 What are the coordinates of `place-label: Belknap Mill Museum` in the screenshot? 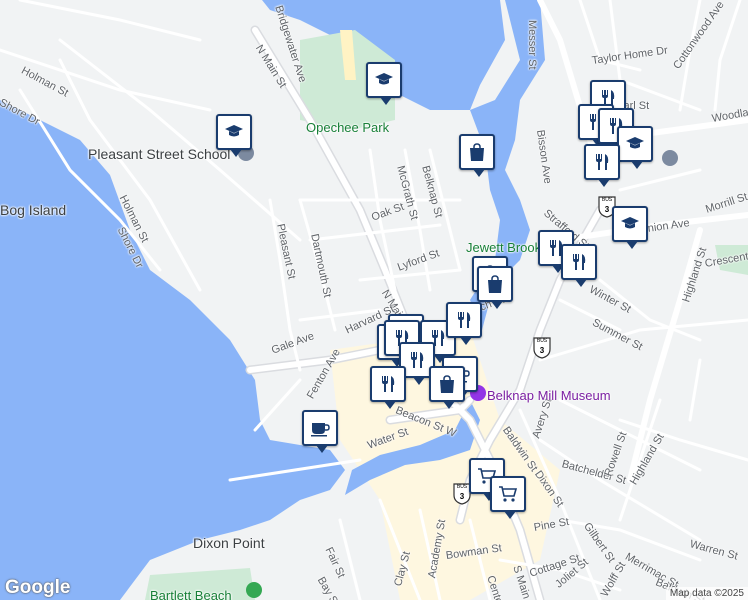 It's located at (549, 395).